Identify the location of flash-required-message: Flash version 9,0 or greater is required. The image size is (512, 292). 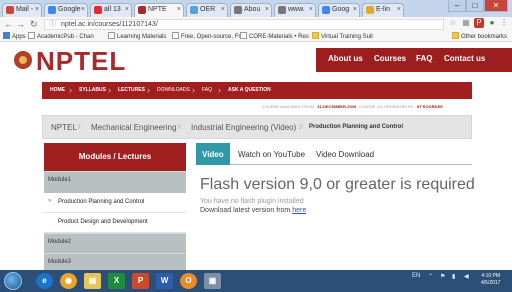
(337, 184).